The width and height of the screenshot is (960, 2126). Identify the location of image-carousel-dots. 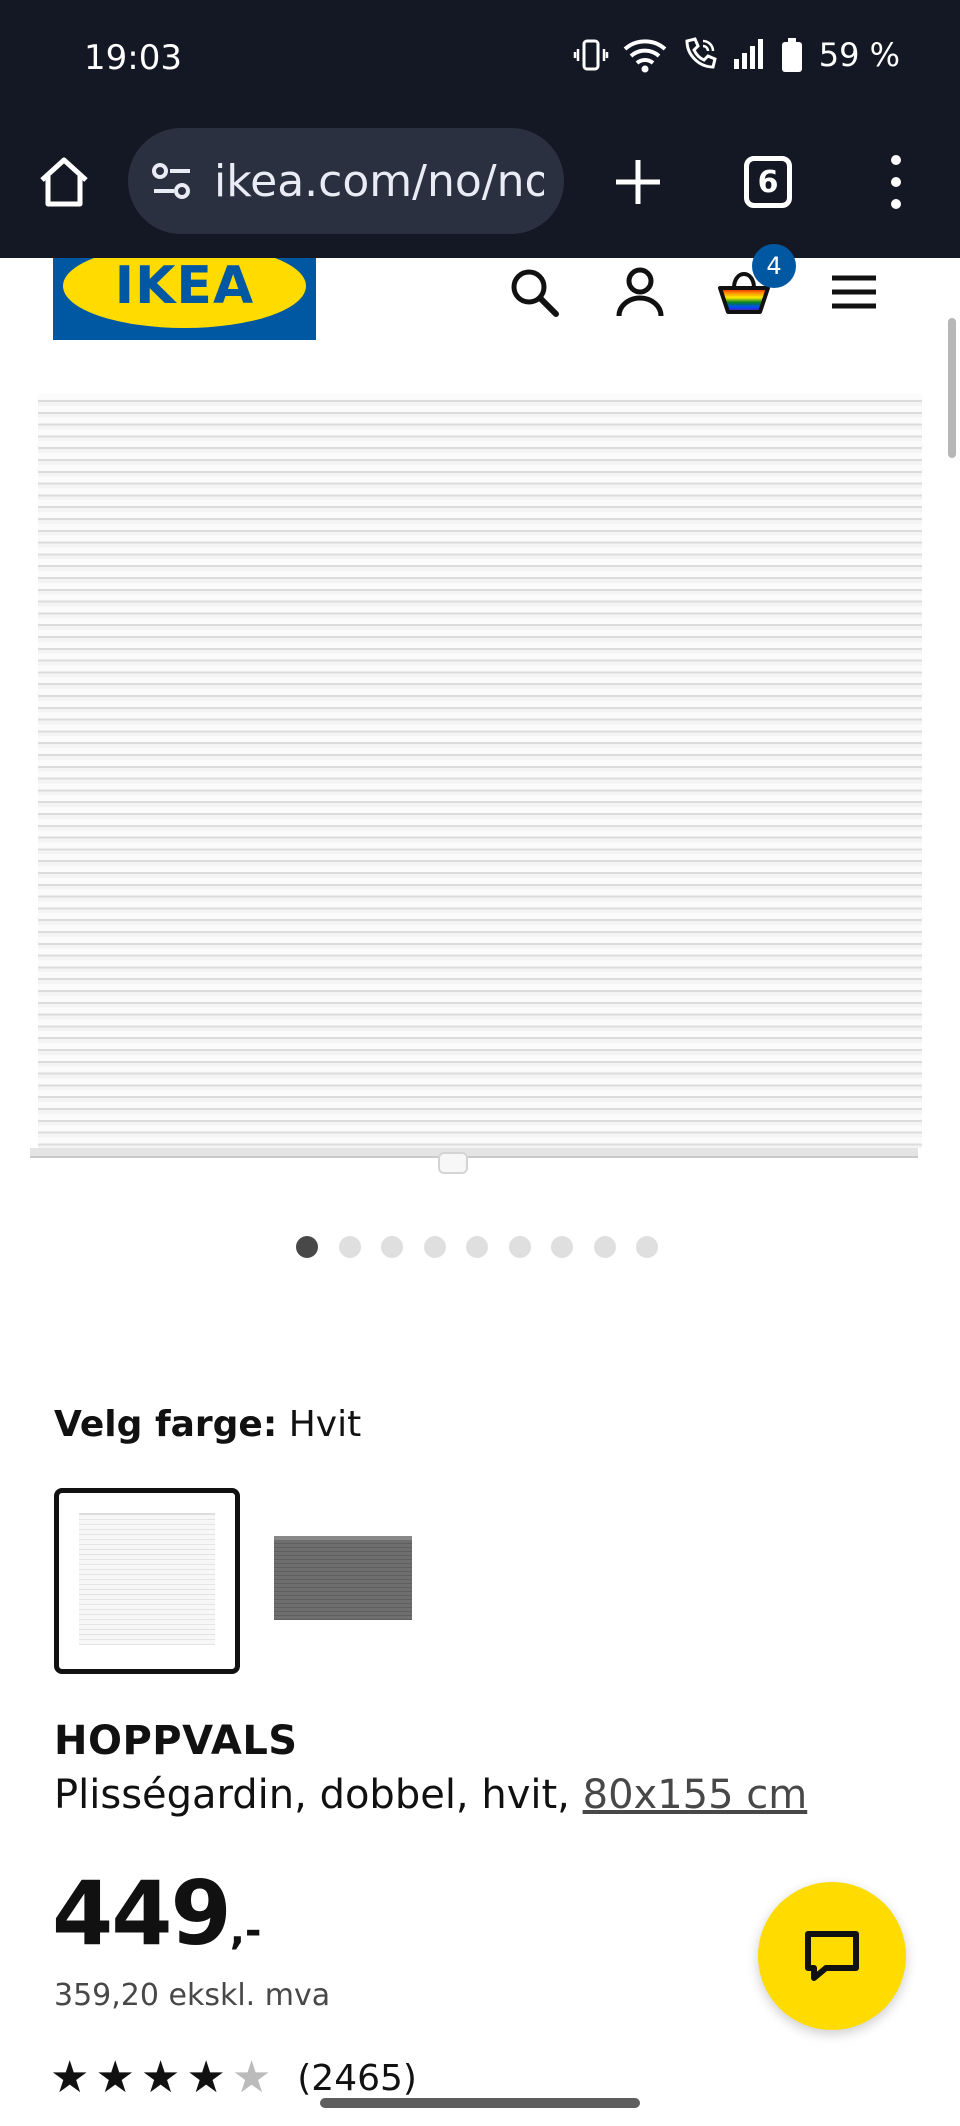
(477, 1247).